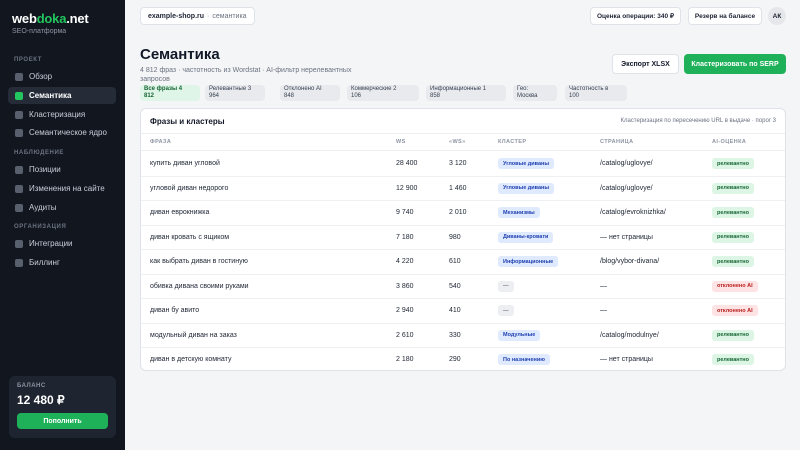 This screenshot has width=800, height=450. What do you see at coordinates (180, 54) in the screenshot?
I see `page-title: Семантика` at bounding box center [180, 54].